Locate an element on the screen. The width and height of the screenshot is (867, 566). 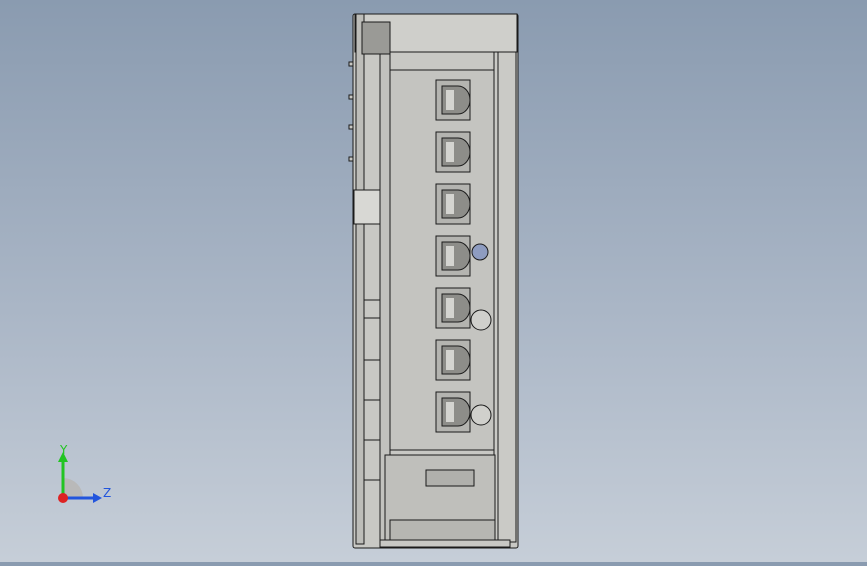
y-axis-label: Y is located at coordinates (63, 450).